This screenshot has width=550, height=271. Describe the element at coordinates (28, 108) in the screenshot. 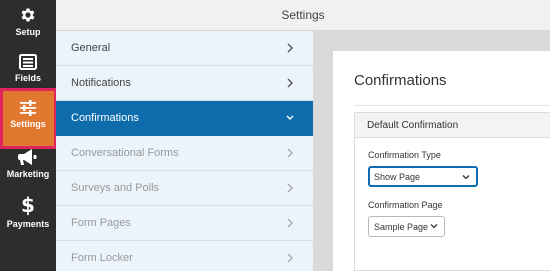

I see `sliders-icon` at that location.